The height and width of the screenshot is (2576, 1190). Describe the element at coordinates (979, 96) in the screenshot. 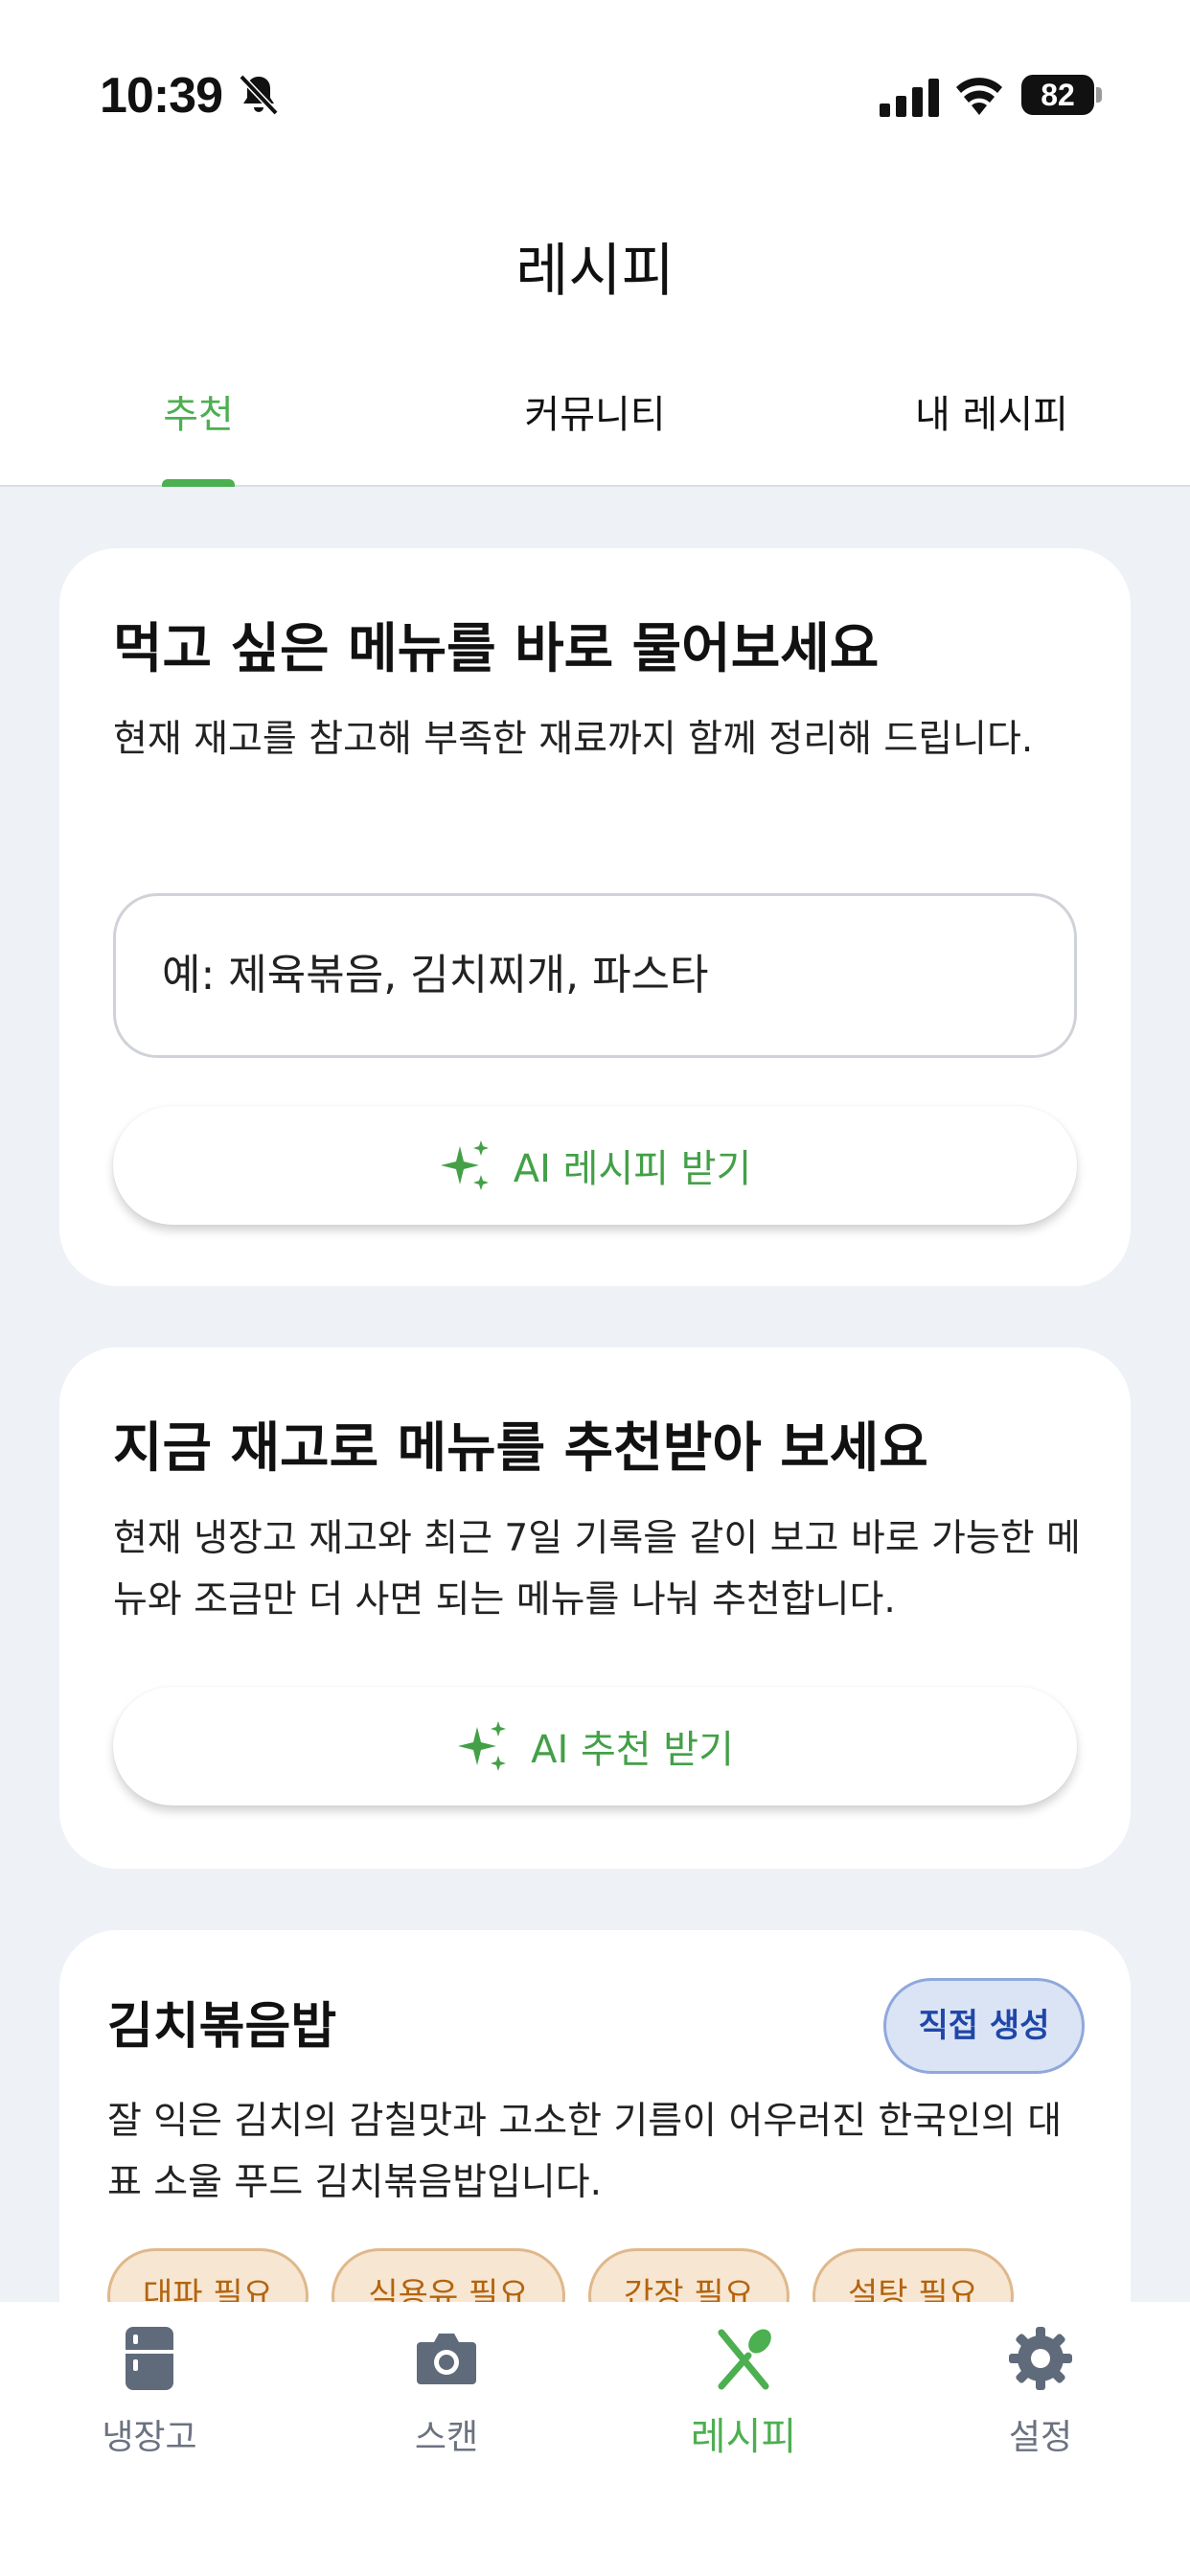

I see `wifi-icon` at that location.